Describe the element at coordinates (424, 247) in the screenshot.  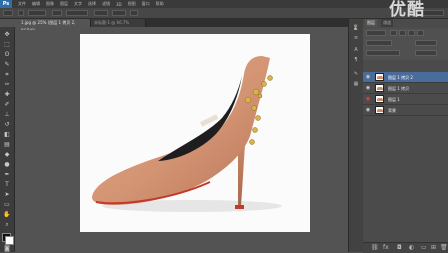
I see `new-group-icon: ▭` at that location.